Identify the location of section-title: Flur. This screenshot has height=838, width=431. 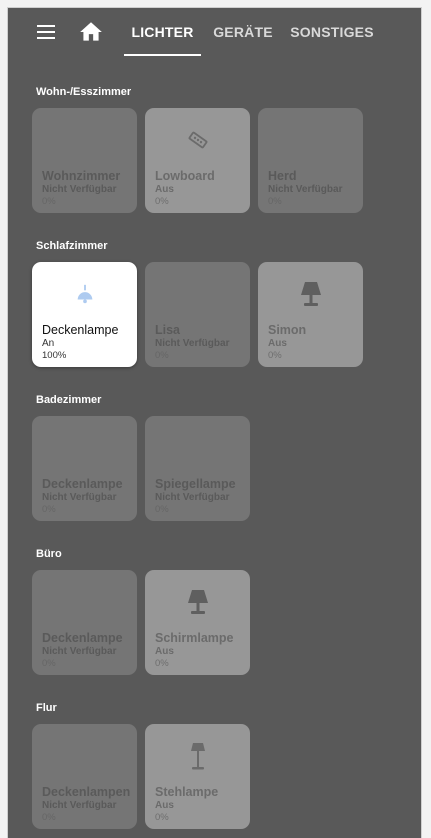
(46, 708).